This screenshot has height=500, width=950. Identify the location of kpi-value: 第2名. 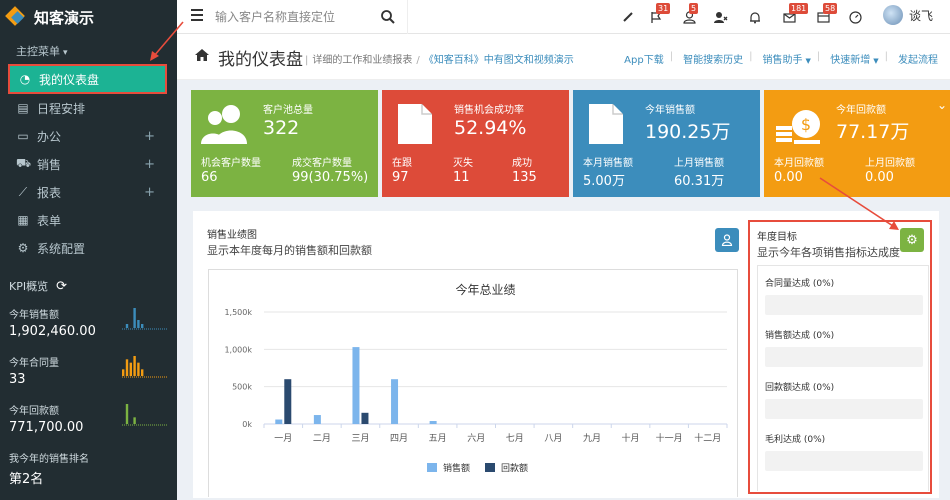
(26, 479).